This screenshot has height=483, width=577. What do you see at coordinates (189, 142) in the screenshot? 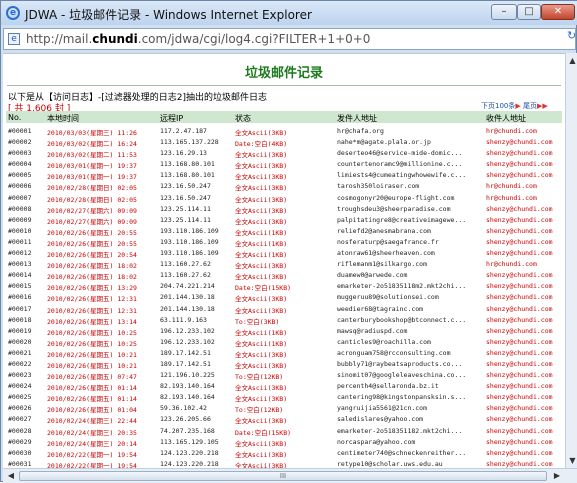
I see `row-ip: 113.165.137.228` at bounding box center [189, 142].